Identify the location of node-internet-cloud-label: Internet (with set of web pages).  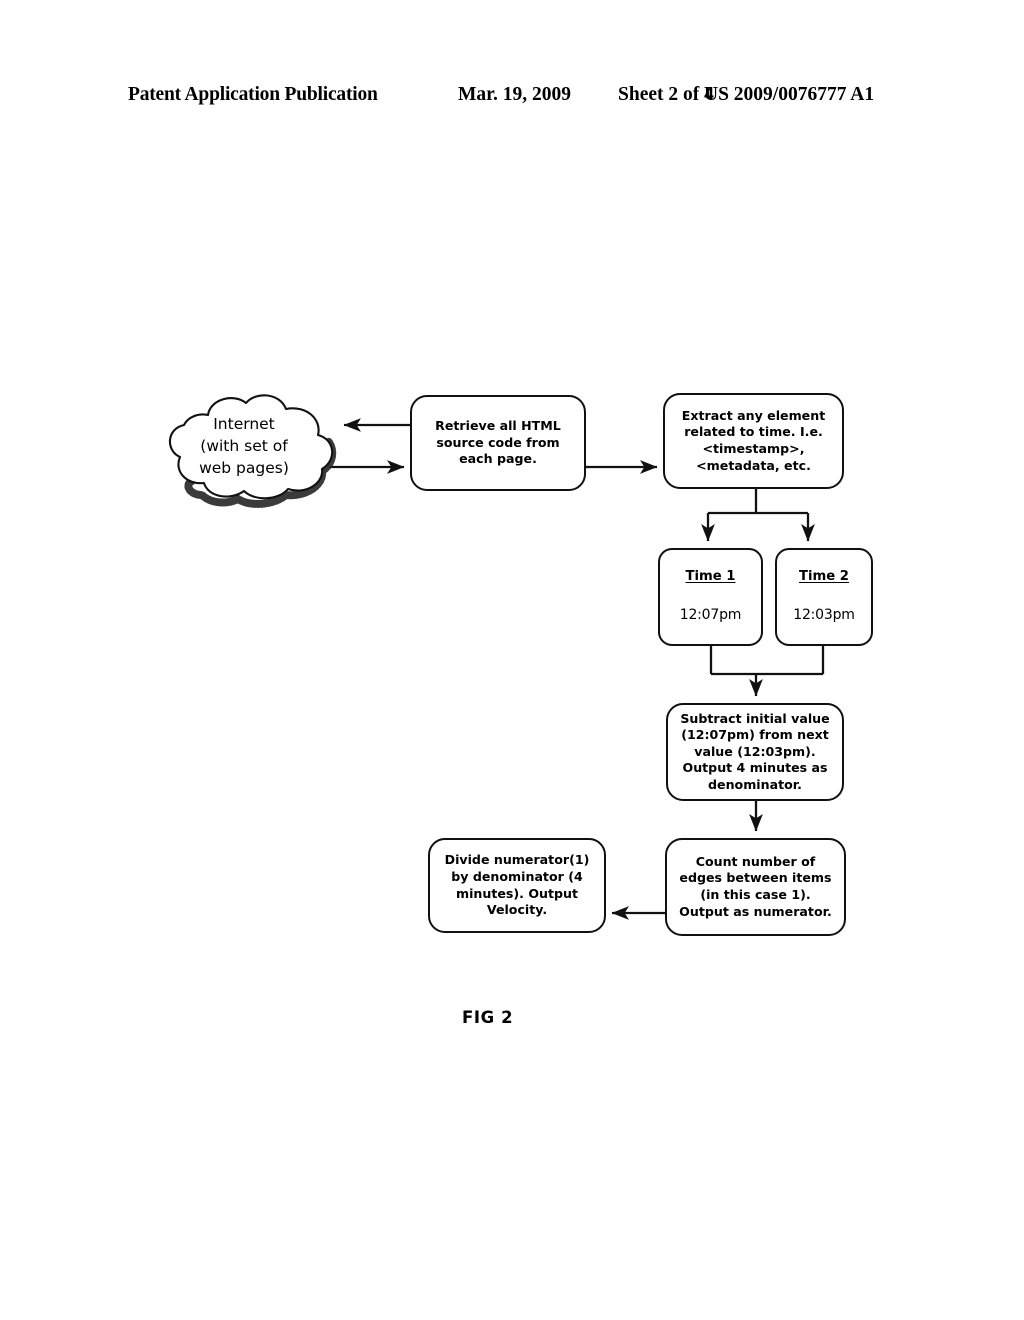
(244, 446).